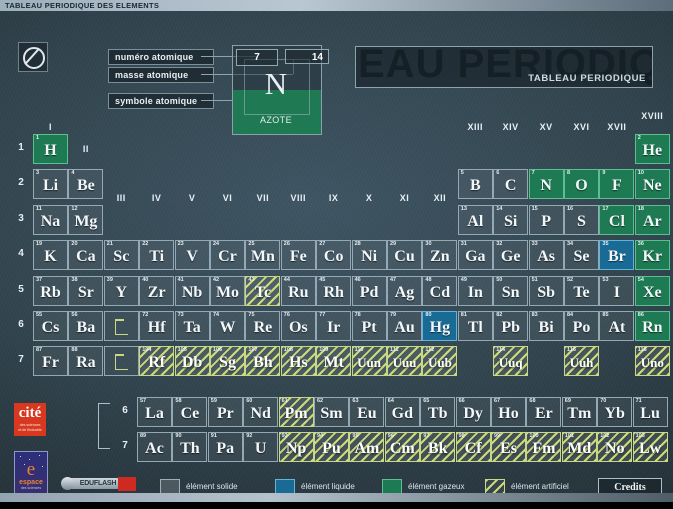 This screenshot has width=673, height=509. I want to click on element-cell-n: 7N, so click(546, 184).